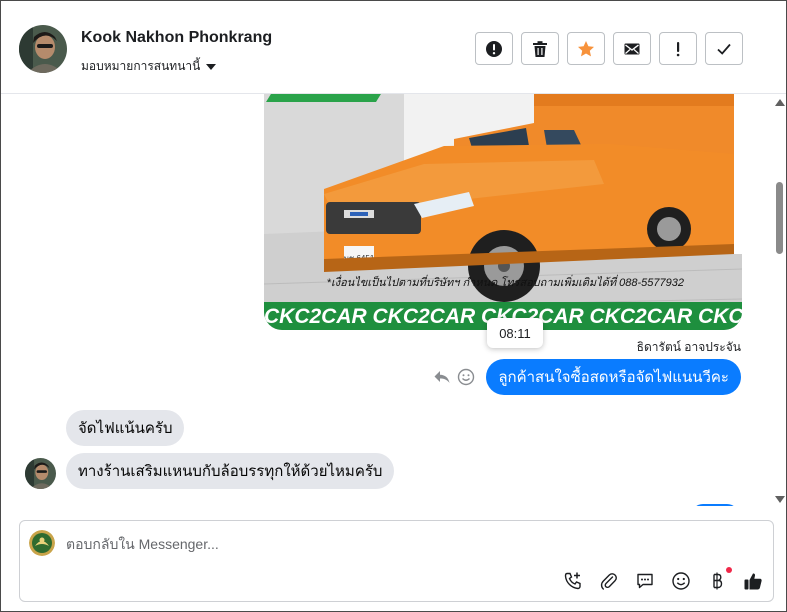 The width and height of the screenshot is (787, 612). I want to click on emoji-button, so click(681, 581).